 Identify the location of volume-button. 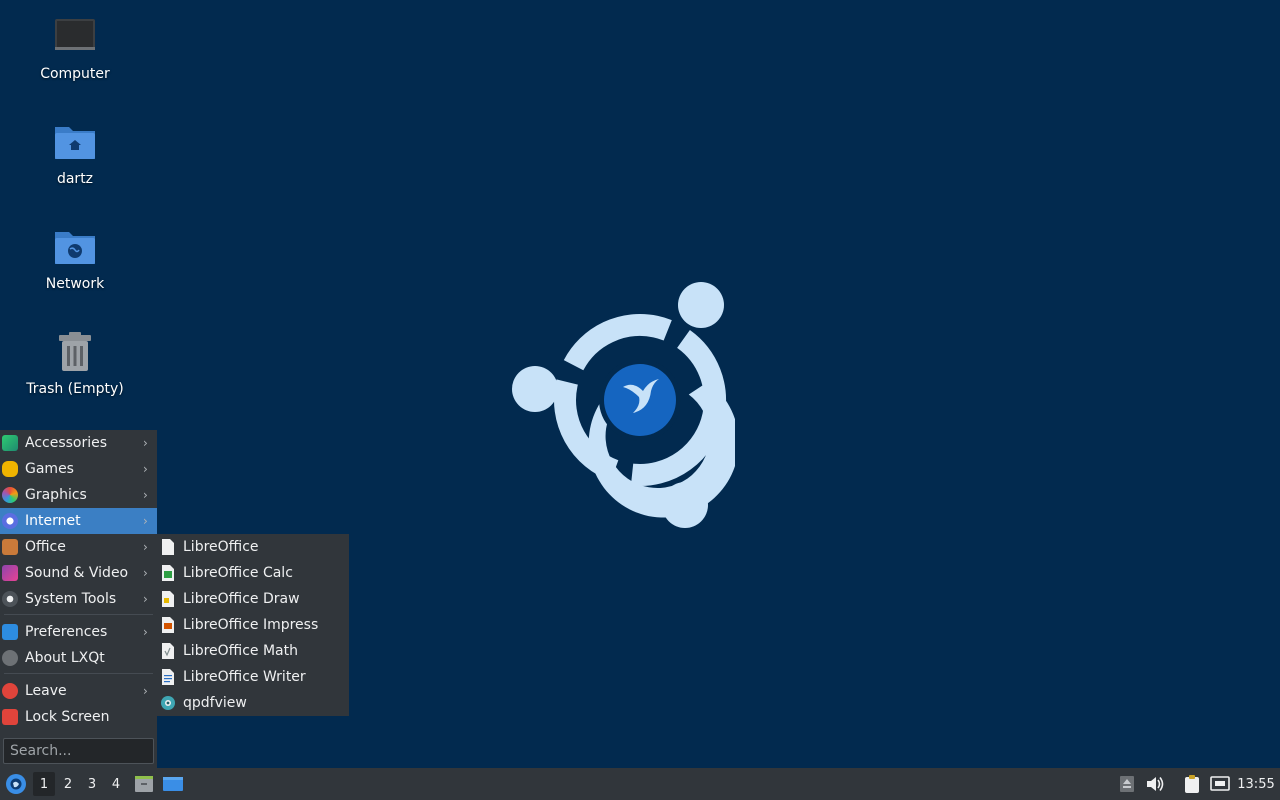
(1155, 784).